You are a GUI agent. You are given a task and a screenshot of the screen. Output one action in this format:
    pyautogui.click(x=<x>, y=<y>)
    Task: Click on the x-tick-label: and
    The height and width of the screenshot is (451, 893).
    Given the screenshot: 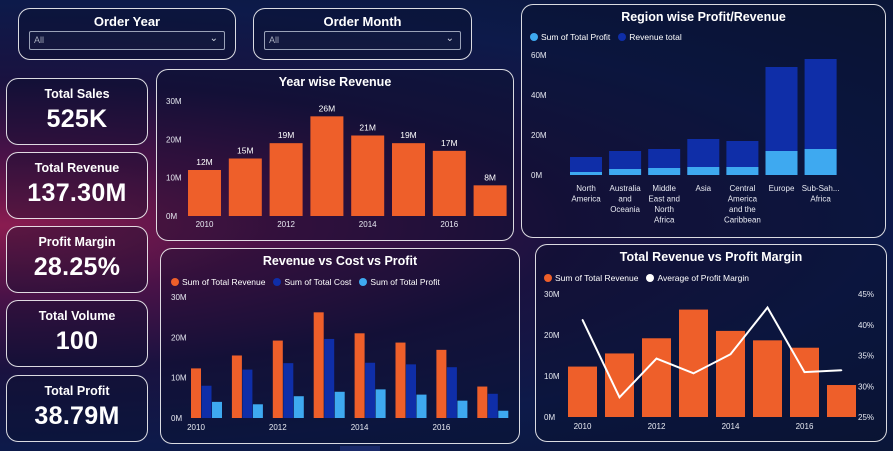 What is the action you would take?
    pyautogui.click(x=624, y=199)
    